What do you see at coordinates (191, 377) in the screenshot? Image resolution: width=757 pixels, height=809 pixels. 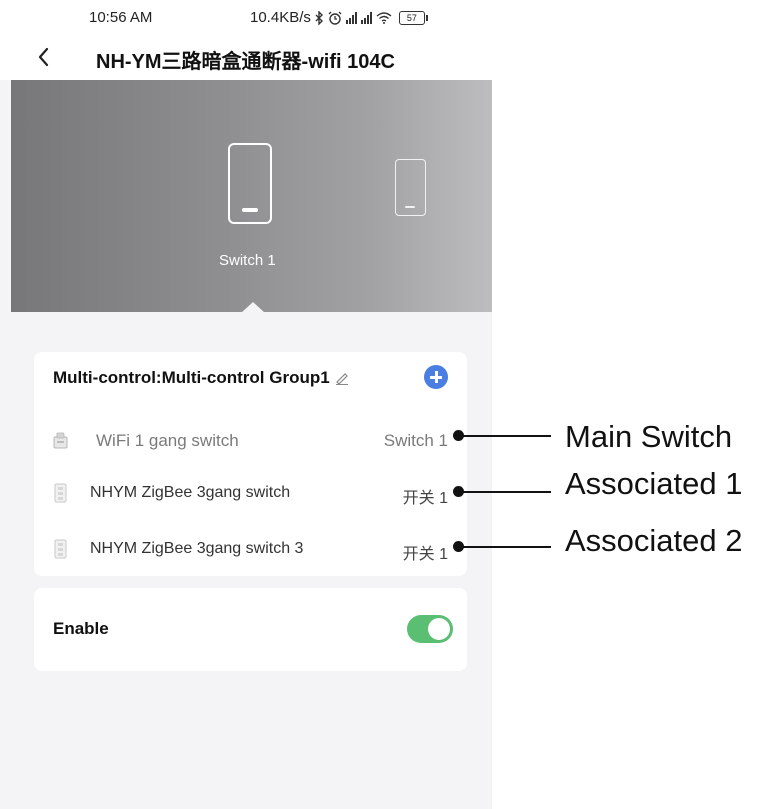 I see `group-title-text: Multi-control:Multi-control Group1` at bounding box center [191, 377].